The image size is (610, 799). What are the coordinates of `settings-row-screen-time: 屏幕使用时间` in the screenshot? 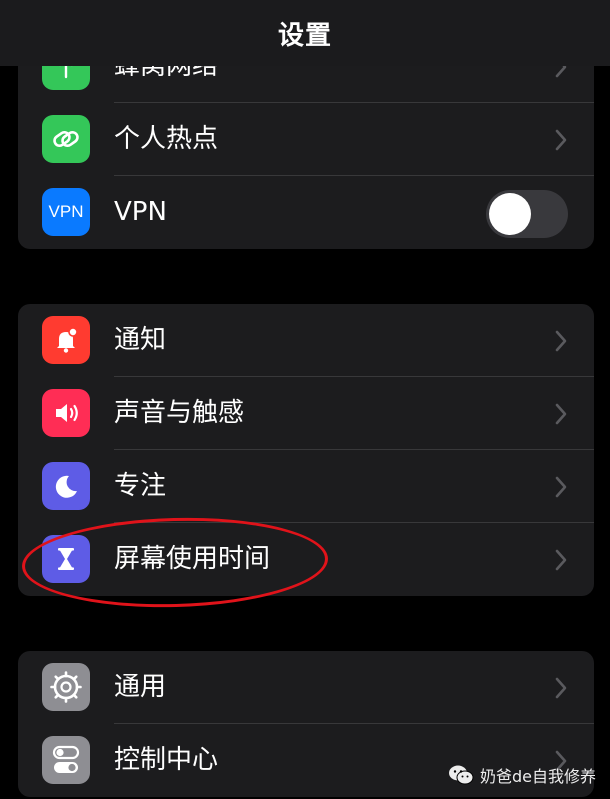 It's located at (306, 559).